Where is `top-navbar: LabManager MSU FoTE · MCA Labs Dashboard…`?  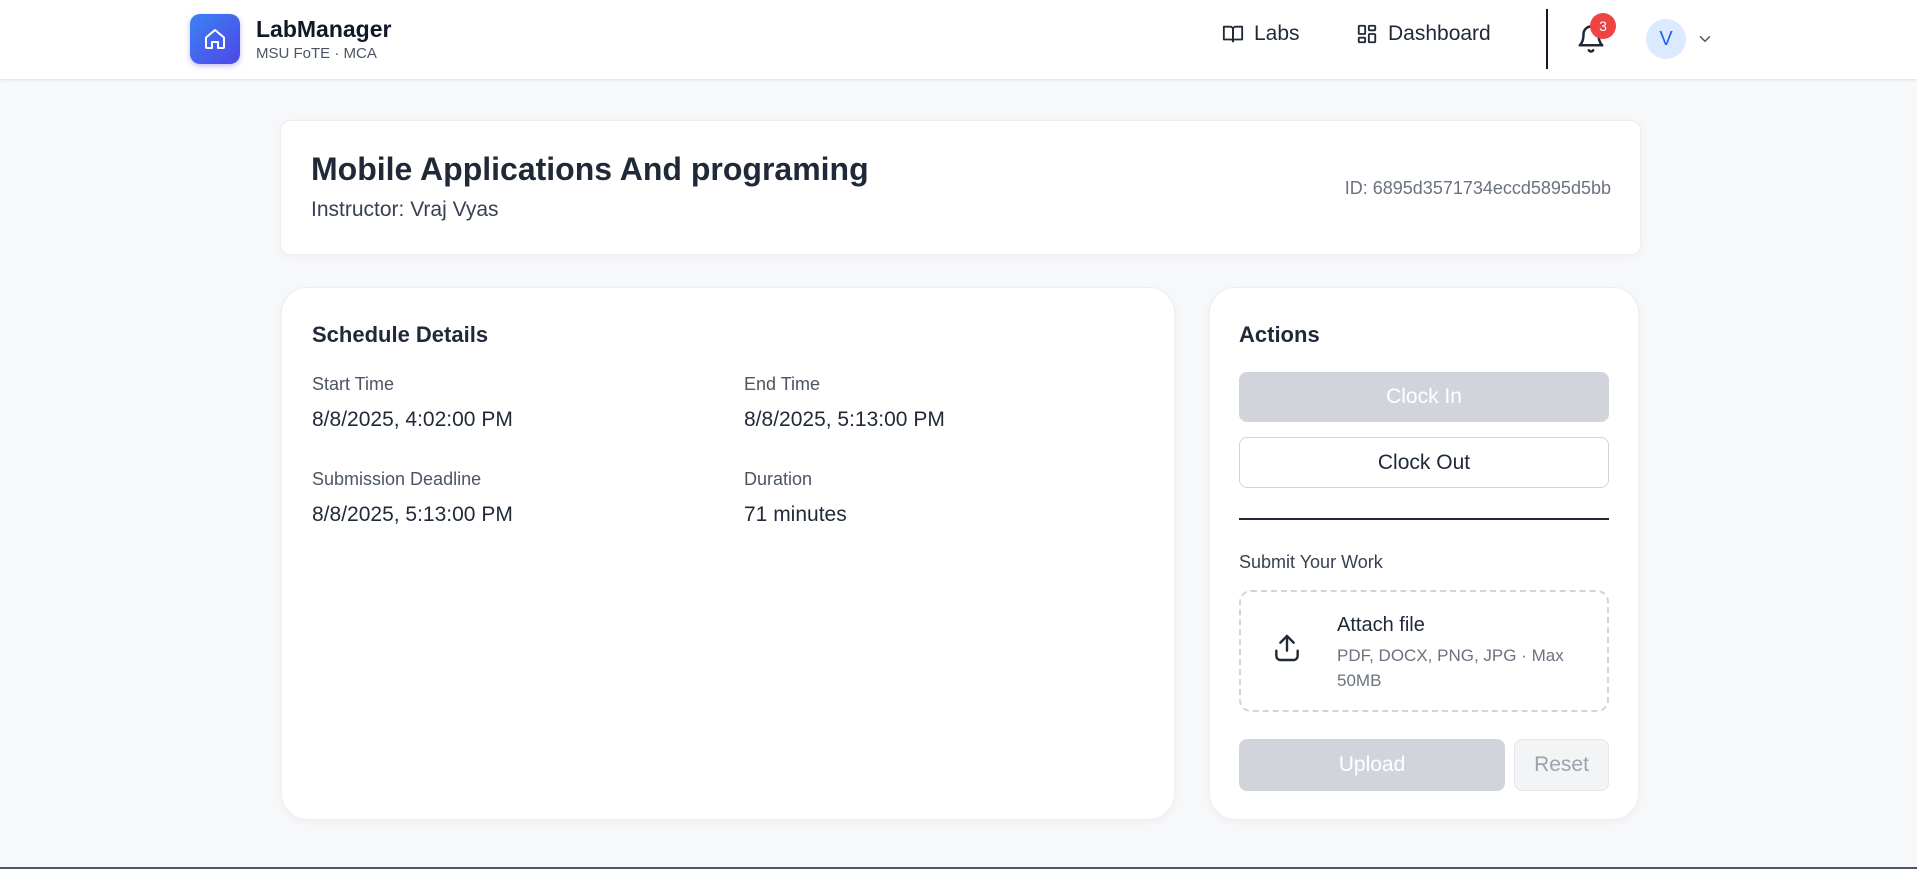
top-navbar: LabManager MSU FoTE · MCA Labs Dashboard… is located at coordinates (958, 40).